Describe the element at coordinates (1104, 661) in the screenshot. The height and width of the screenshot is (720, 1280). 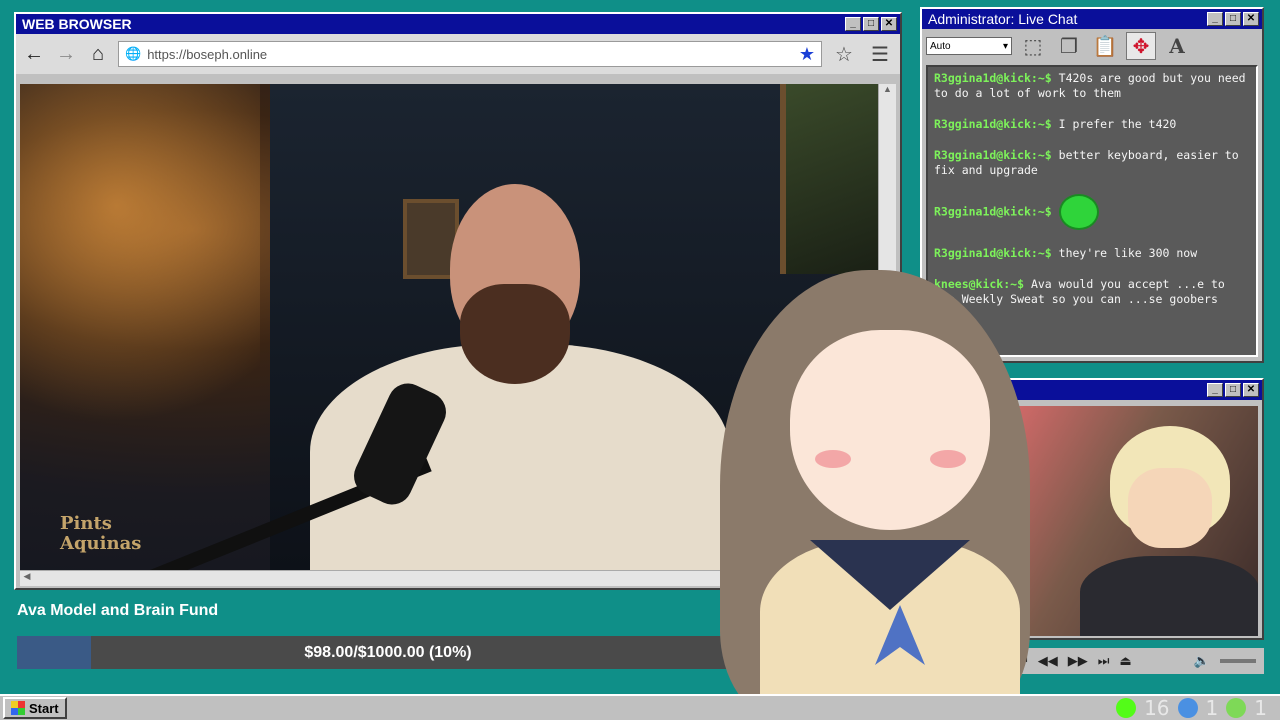
I see `skip-next-icon: ⏭` at that location.